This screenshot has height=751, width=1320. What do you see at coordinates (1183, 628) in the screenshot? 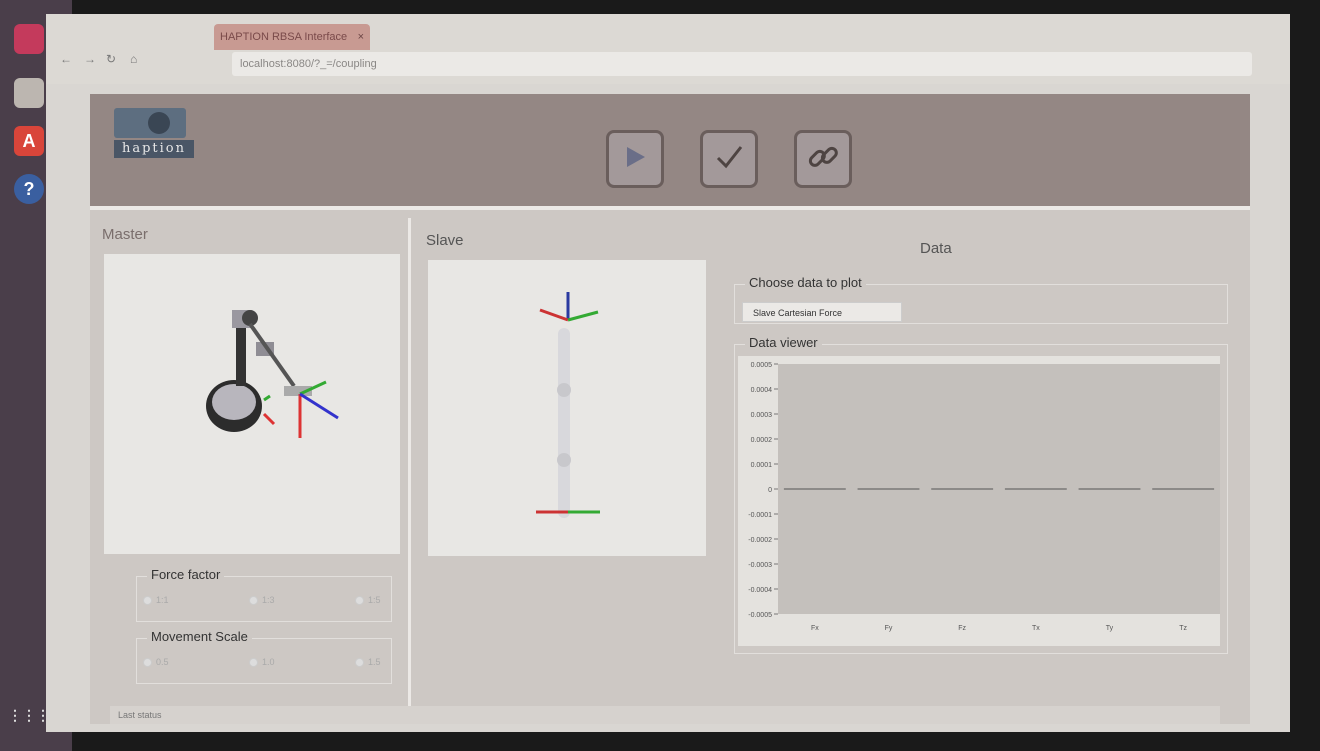
I see `x-tick-label: Tz` at bounding box center [1183, 628].